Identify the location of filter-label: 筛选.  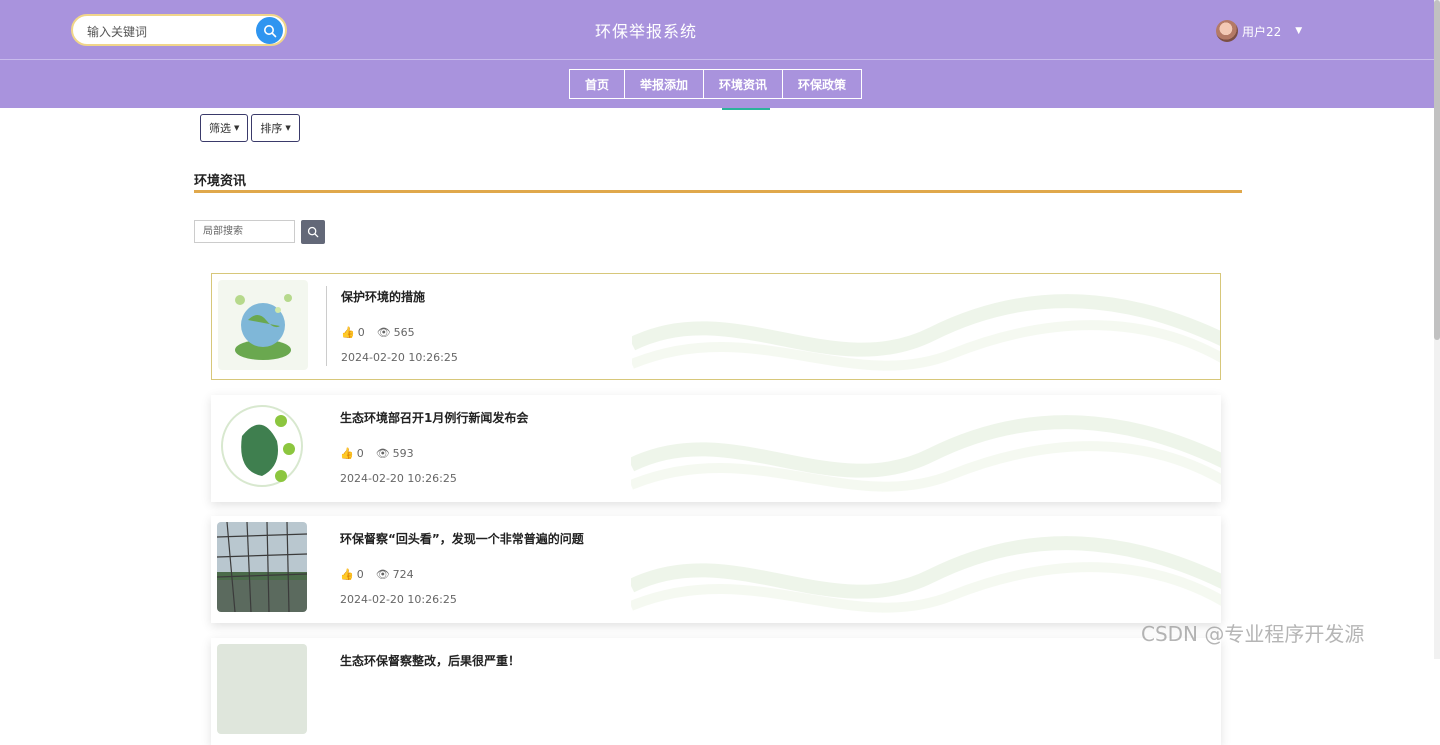
(220, 128).